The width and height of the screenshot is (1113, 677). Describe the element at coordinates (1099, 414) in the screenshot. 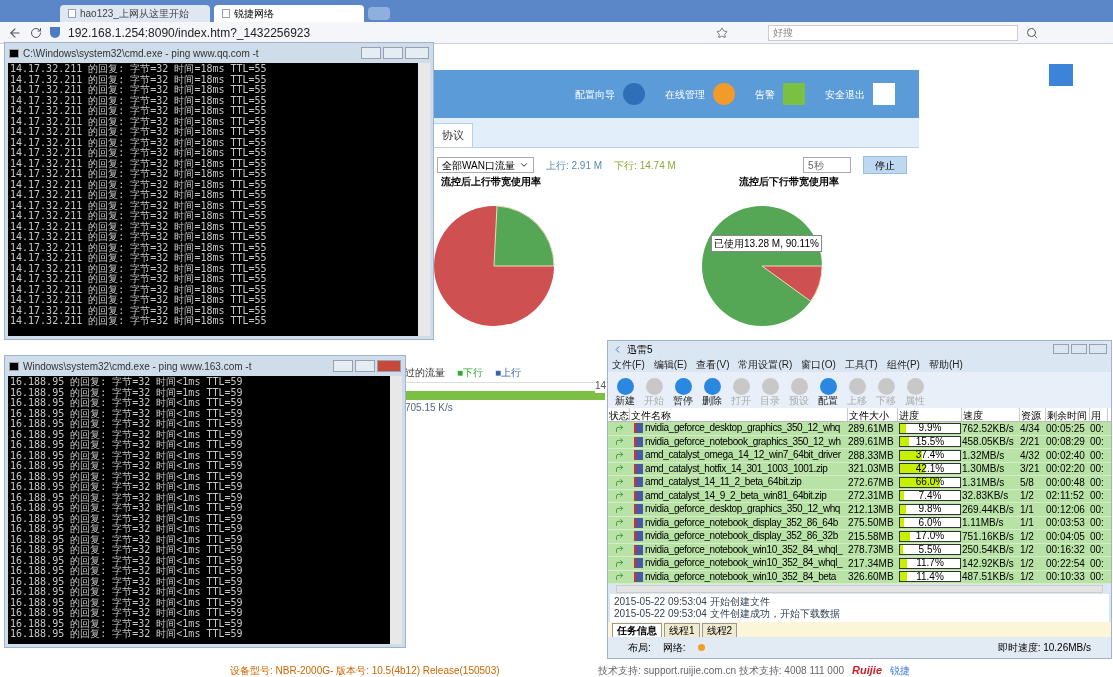

I see `column-header: 用` at that location.